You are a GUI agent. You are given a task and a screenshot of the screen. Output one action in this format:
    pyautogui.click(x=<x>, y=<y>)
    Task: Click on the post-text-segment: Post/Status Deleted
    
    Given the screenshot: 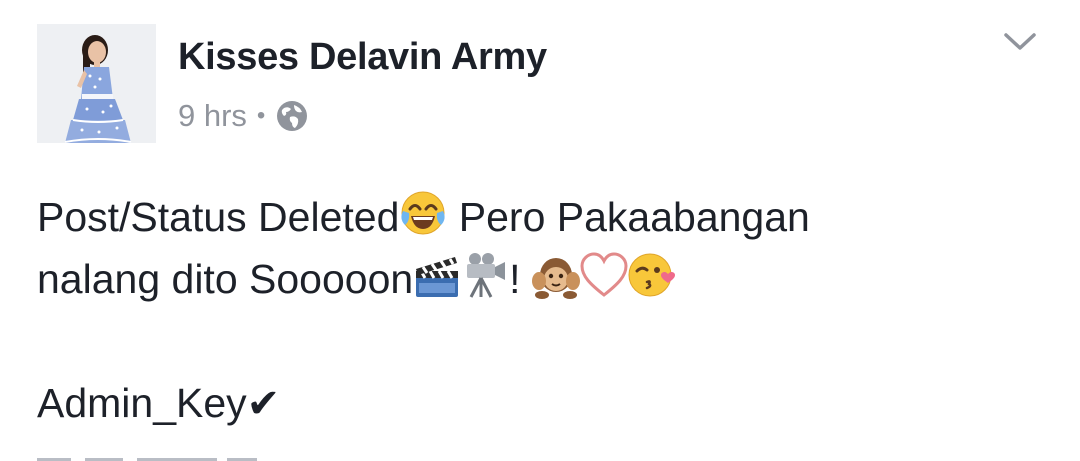 What is the action you would take?
    pyautogui.click(x=218, y=217)
    